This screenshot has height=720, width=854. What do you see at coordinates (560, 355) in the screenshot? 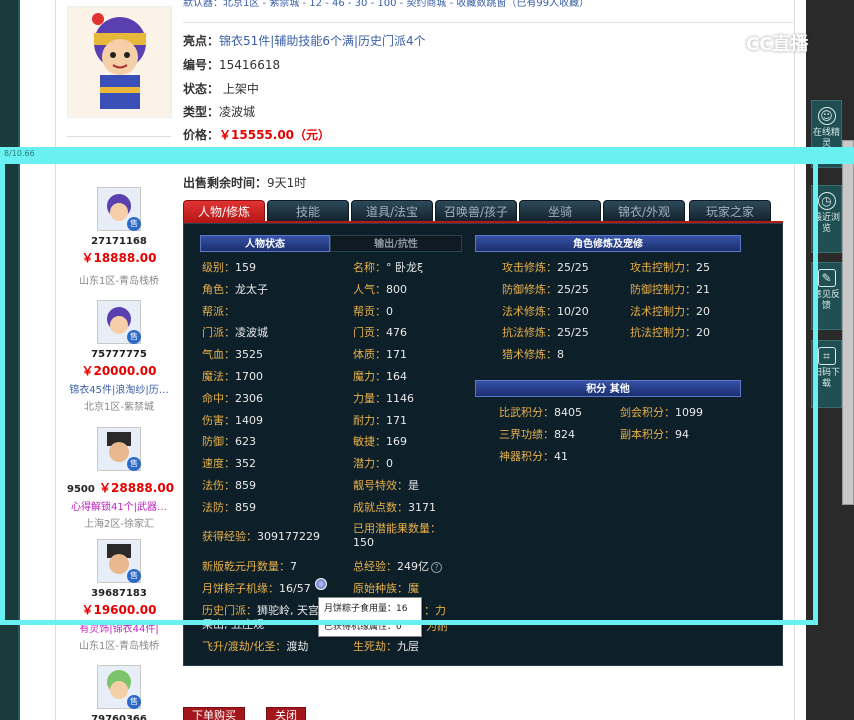
I see `stat-value: 8` at bounding box center [560, 355].